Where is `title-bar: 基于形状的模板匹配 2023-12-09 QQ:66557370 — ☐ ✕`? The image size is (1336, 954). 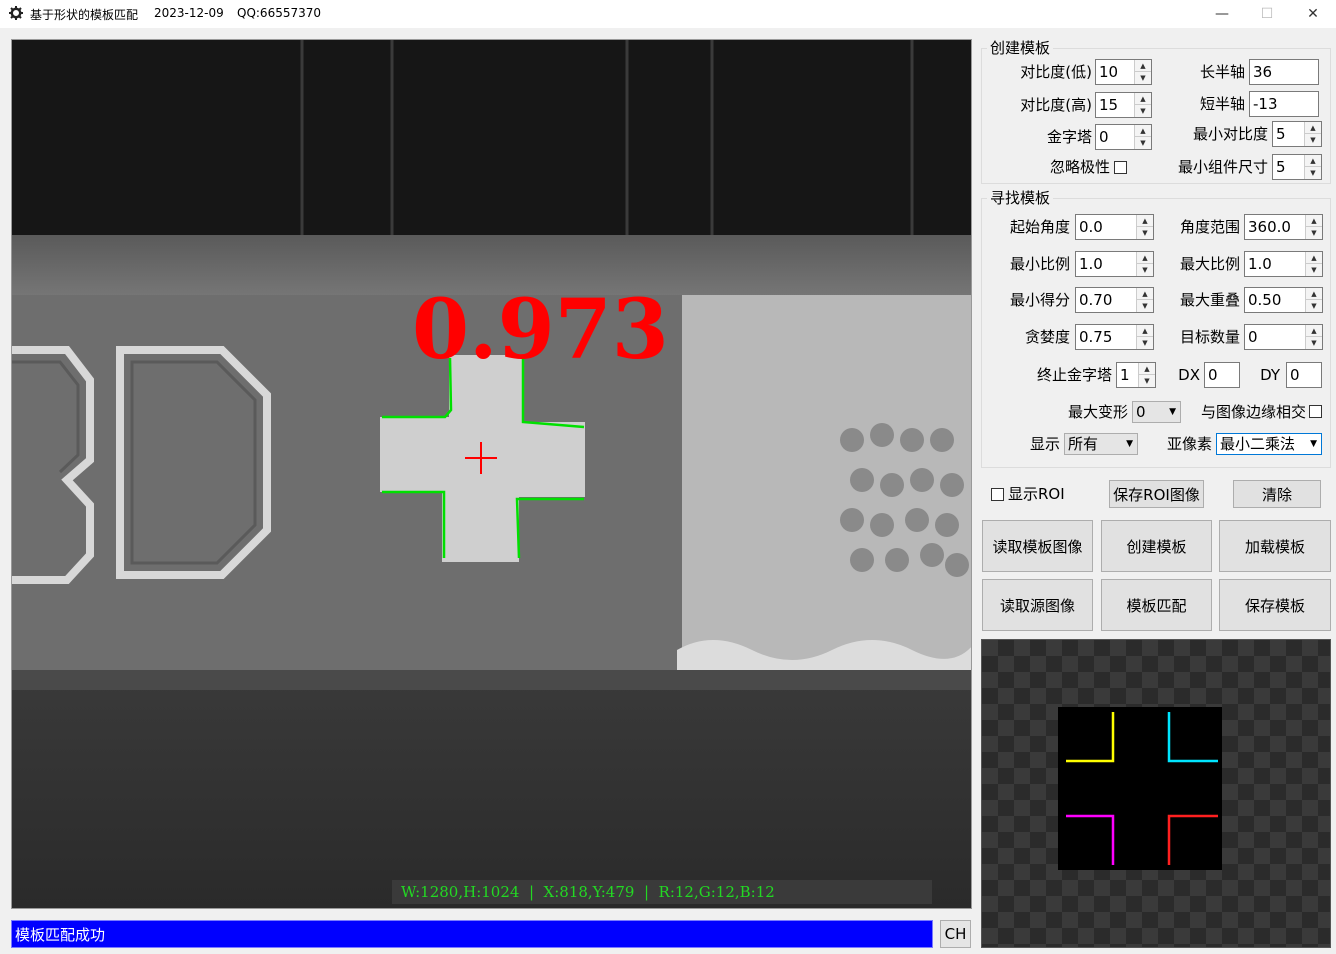
title-bar: 基于形状的模板匹配 2023-12-09 QQ:66557370 — ☐ ✕ is located at coordinates (668, 14).